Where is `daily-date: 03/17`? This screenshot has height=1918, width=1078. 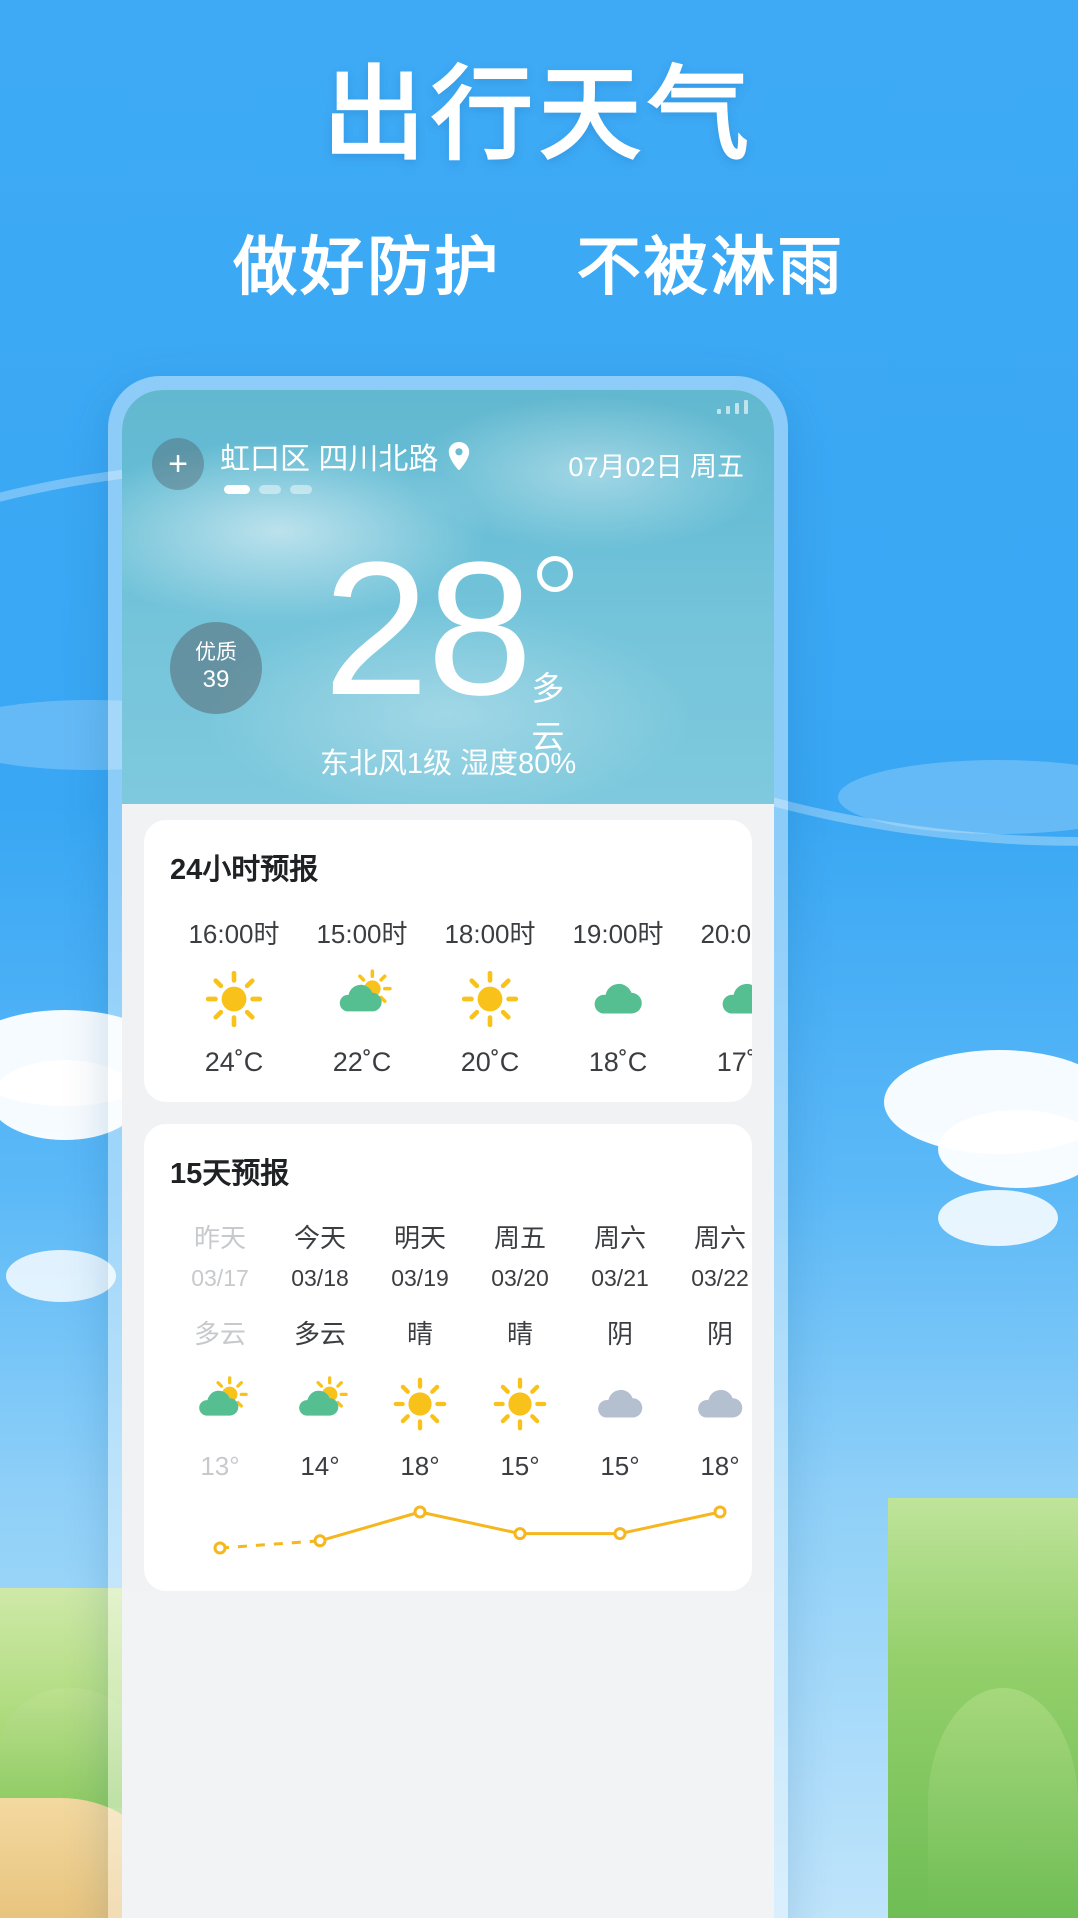
daily-date: 03/17 is located at coordinates (220, 1278).